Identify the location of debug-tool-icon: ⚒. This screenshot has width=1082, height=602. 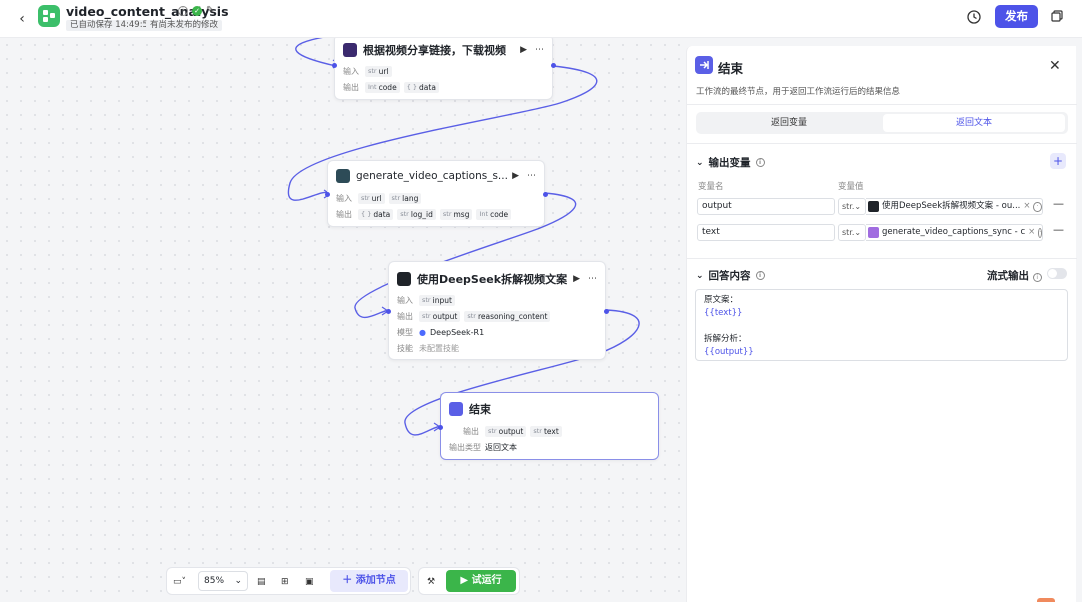
(431, 582).